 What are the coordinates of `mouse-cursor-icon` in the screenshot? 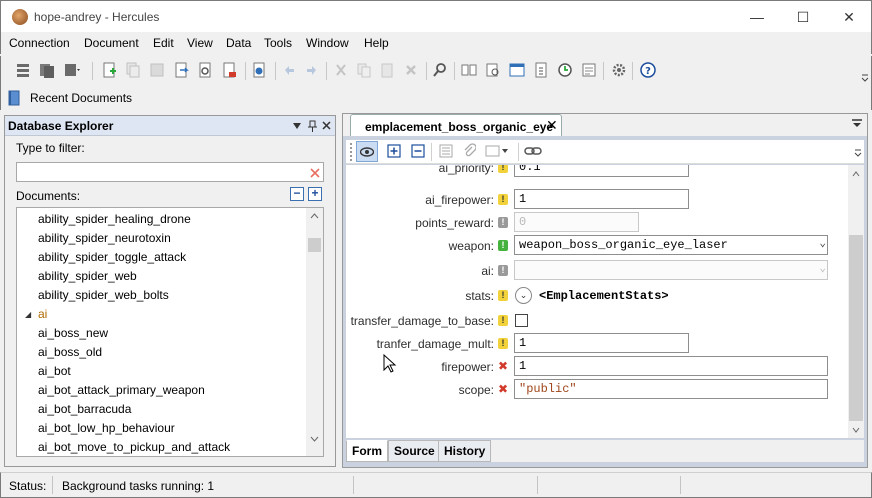 It's located at (390, 363).